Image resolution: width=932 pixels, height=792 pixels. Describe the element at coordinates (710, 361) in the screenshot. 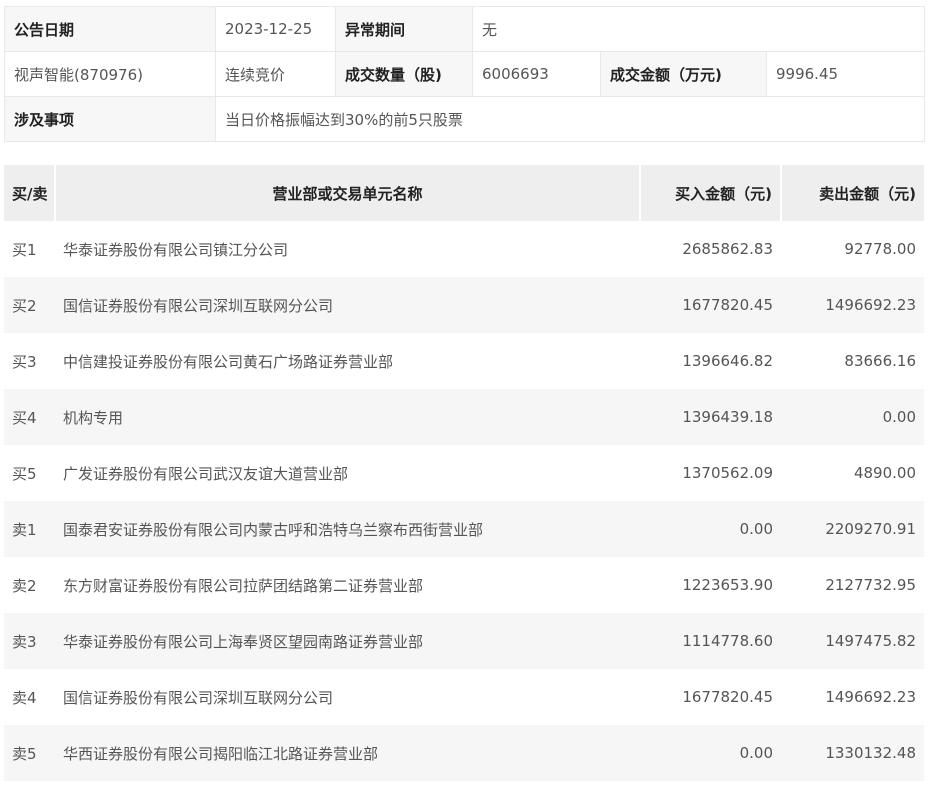

I see `row-buy-amount: 1396646.82` at that location.